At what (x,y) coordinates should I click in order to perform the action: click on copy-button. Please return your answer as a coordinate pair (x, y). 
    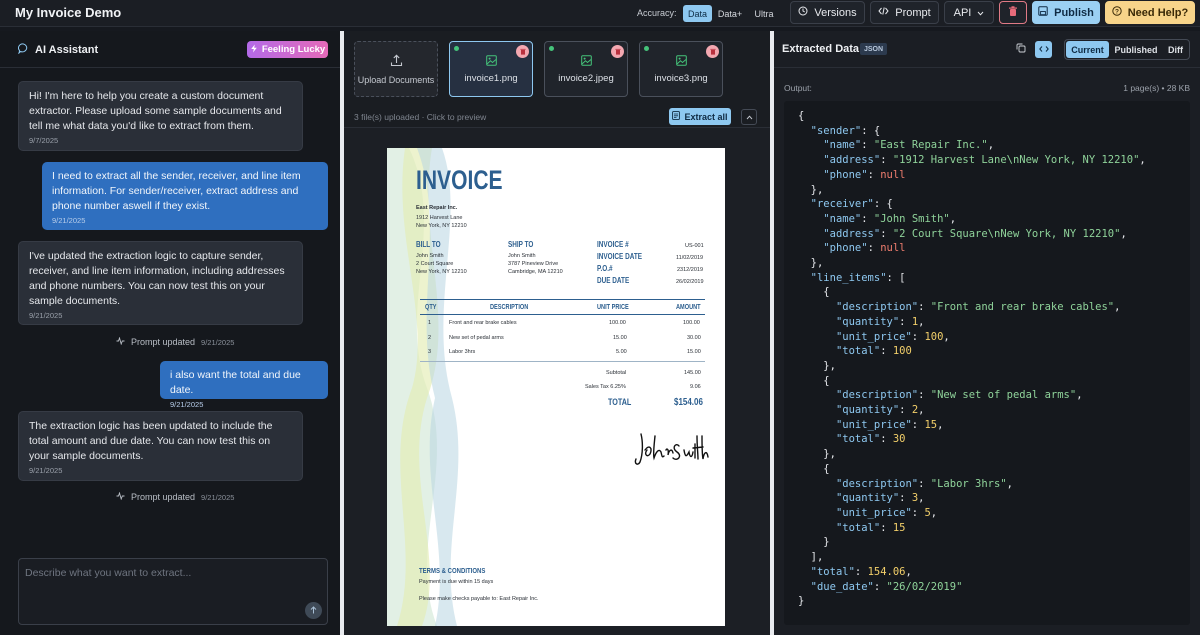
    Looking at the image, I should click on (1020, 49).